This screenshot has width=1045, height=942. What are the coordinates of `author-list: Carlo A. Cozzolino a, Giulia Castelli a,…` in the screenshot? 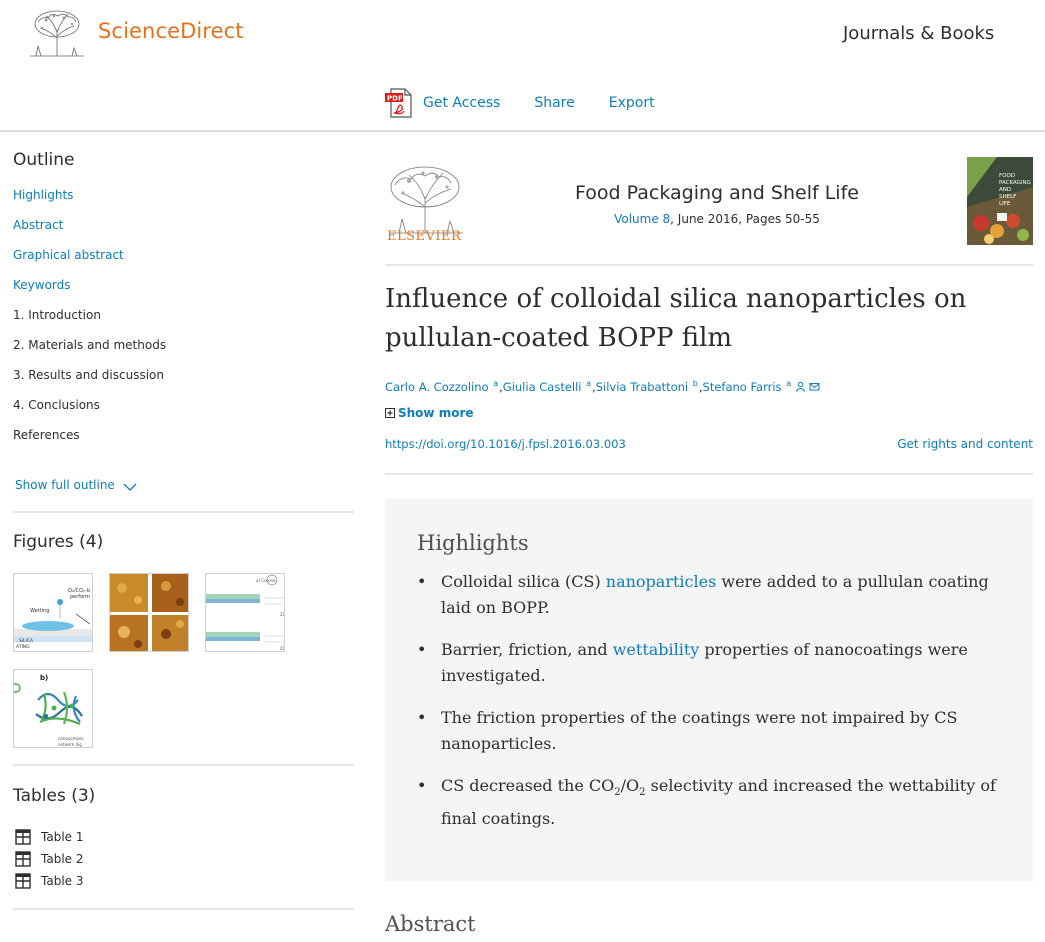 It's located at (602, 386).